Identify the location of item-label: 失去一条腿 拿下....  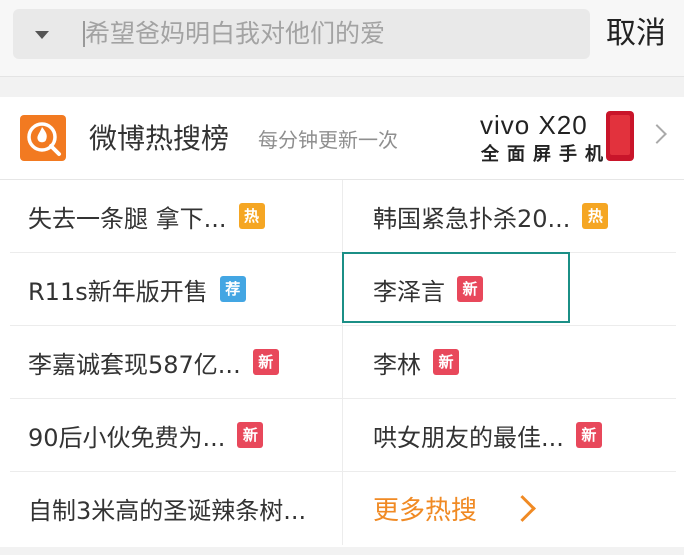
(127, 218).